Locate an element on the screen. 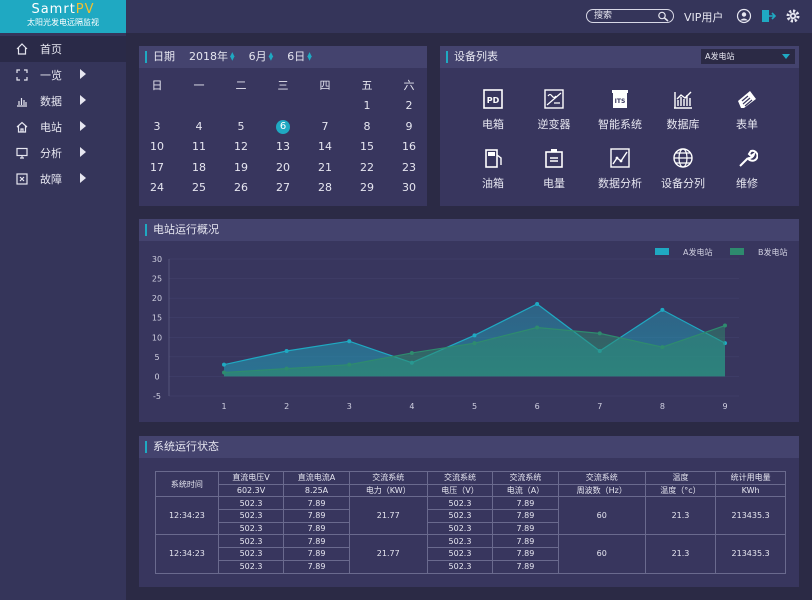  calendar-day: 5 is located at coordinates (241, 126).